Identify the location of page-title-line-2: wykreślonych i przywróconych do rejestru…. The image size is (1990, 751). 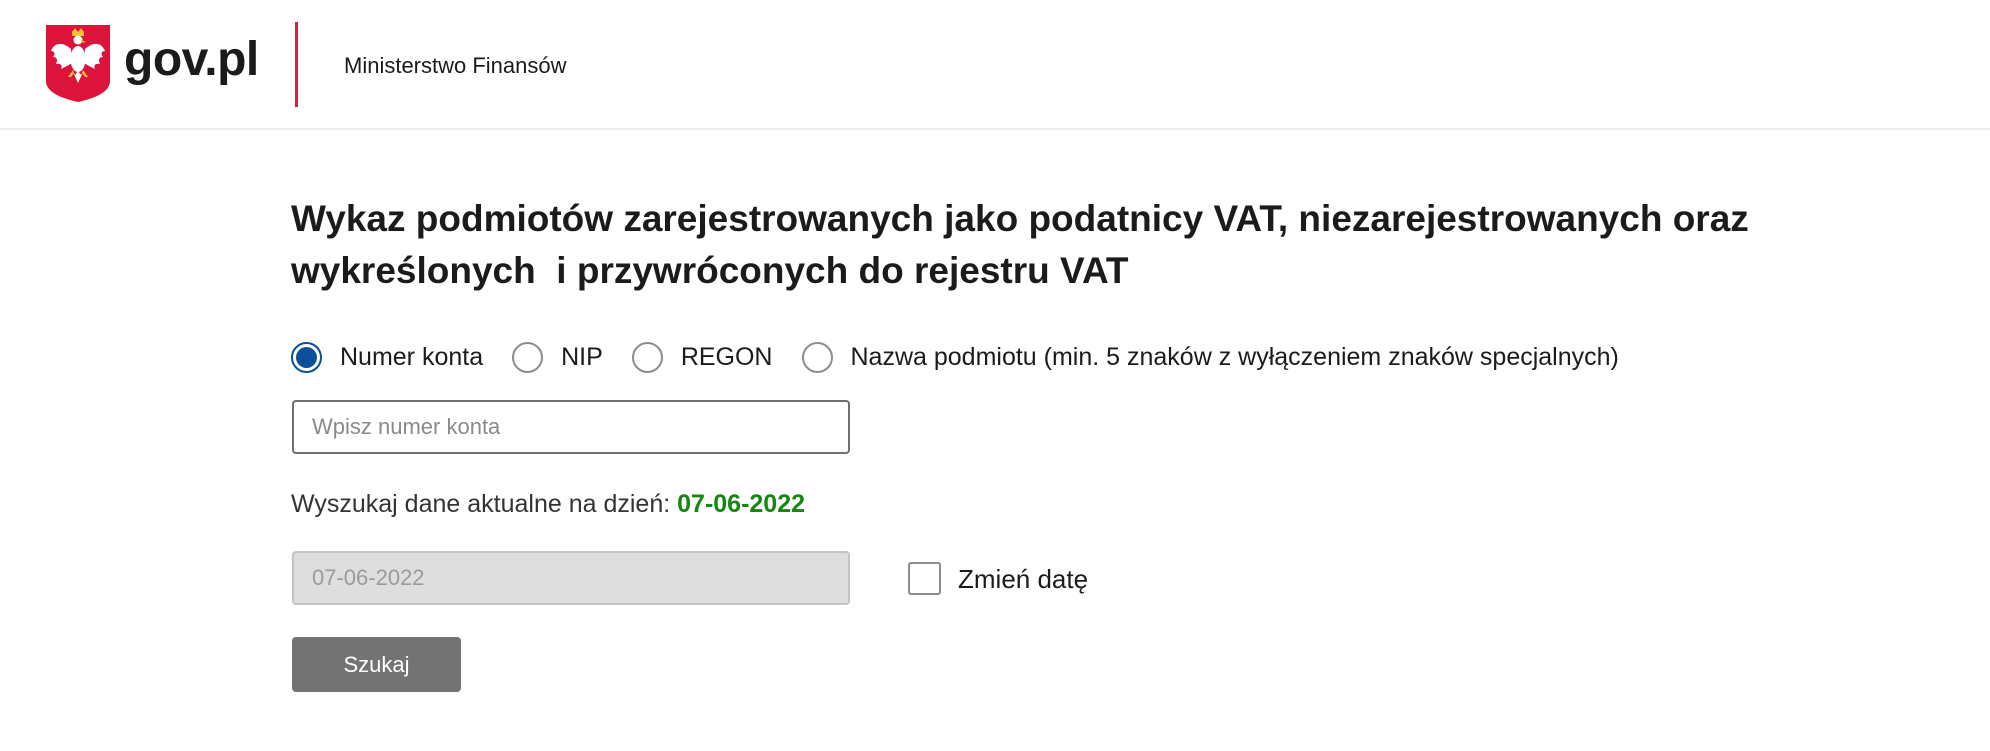
(710, 270).